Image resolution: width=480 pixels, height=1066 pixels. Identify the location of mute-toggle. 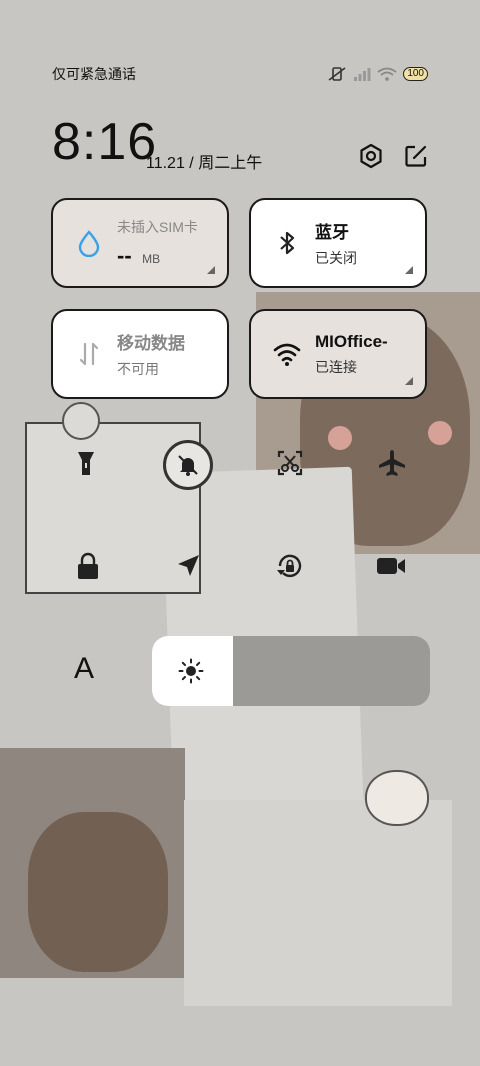
(188, 465).